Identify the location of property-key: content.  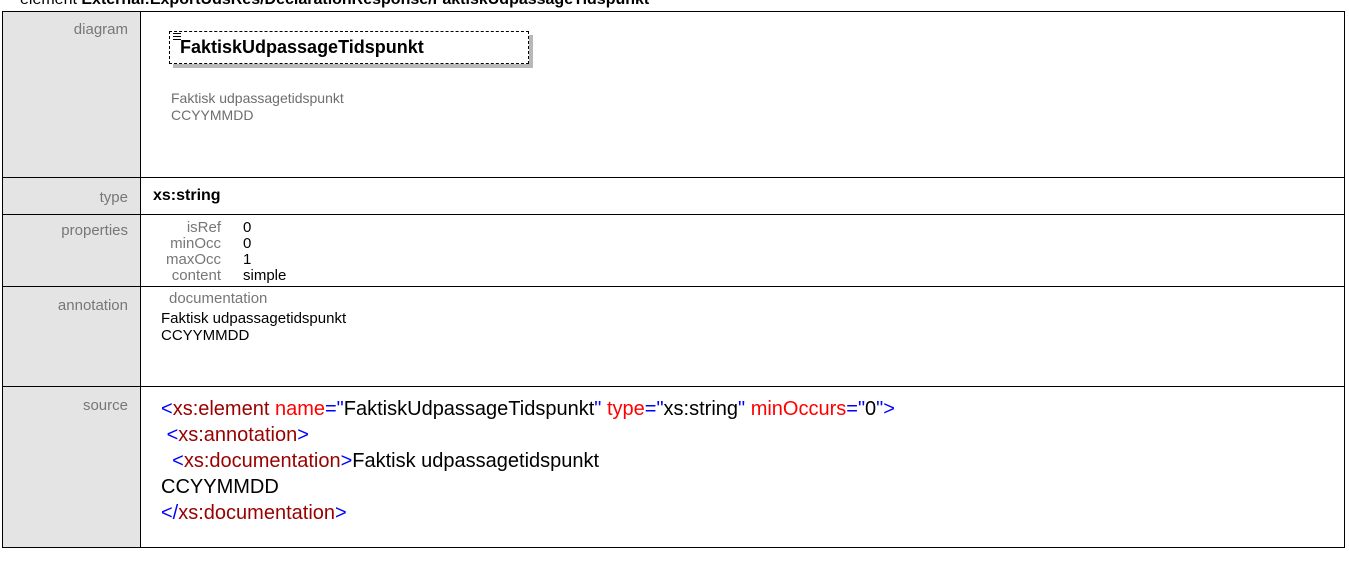
(196, 275).